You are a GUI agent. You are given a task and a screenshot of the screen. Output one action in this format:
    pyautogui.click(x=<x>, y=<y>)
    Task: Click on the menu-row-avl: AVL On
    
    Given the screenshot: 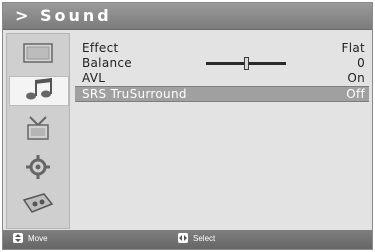 What is the action you would take?
    pyautogui.click(x=222, y=78)
    